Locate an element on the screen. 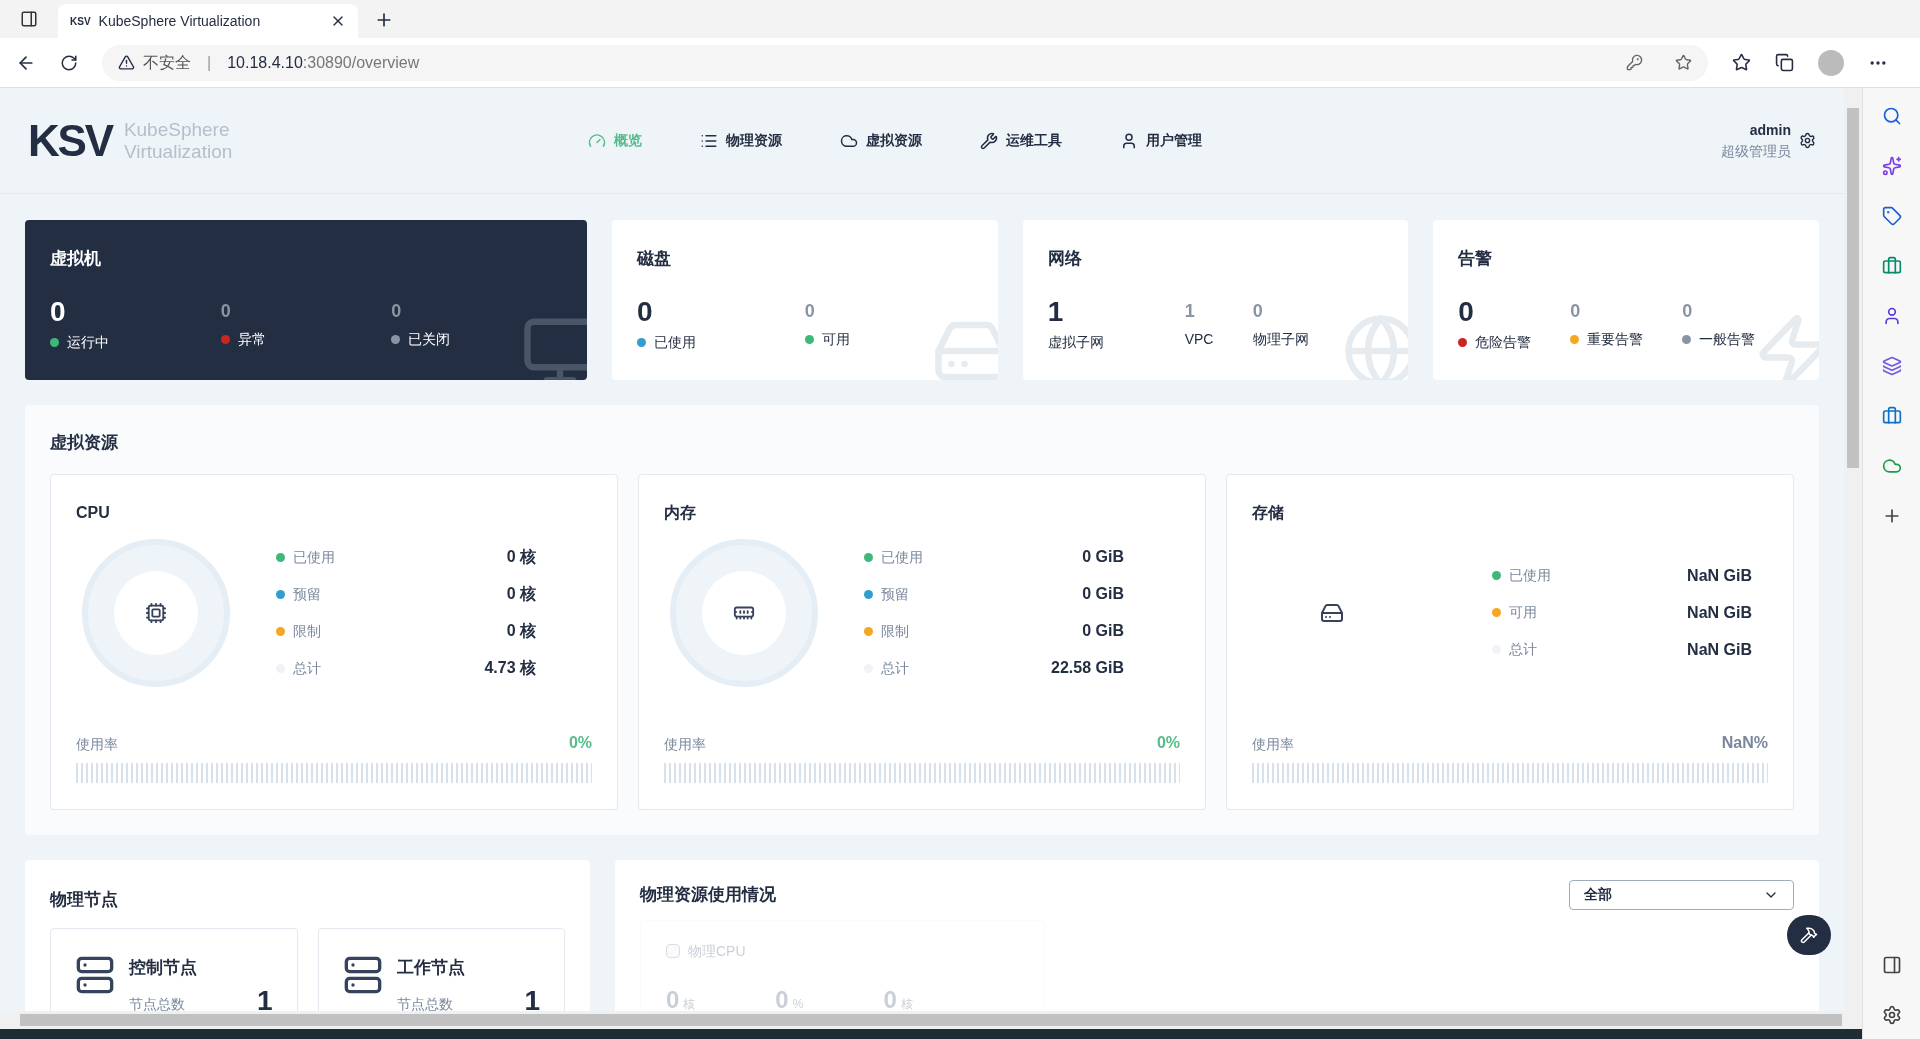 Image resolution: width=1920 pixels, height=1039 pixels. server-icon is located at coordinates (95, 975).